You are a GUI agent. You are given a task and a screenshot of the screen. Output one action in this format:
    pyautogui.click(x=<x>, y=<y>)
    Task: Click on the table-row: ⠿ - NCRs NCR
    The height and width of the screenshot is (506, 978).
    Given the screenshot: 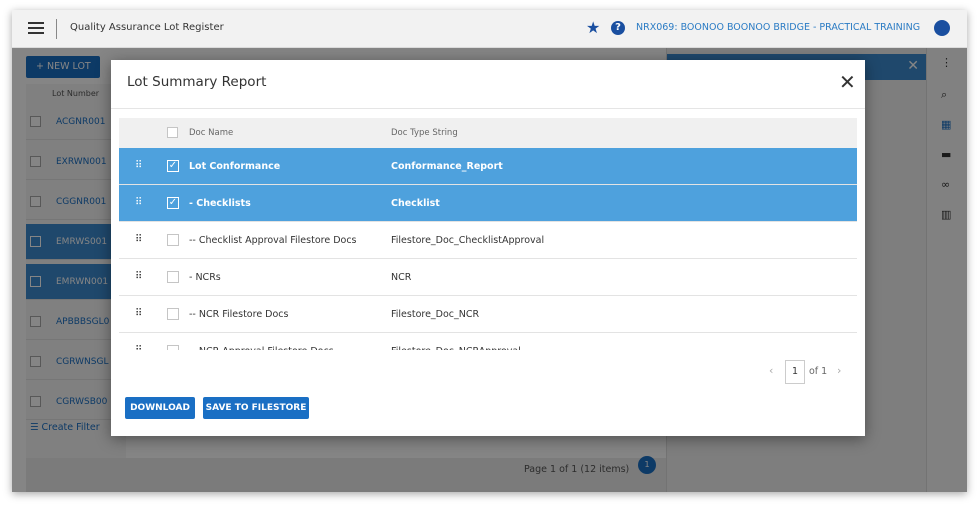 What is the action you would take?
    pyautogui.click(x=488, y=277)
    